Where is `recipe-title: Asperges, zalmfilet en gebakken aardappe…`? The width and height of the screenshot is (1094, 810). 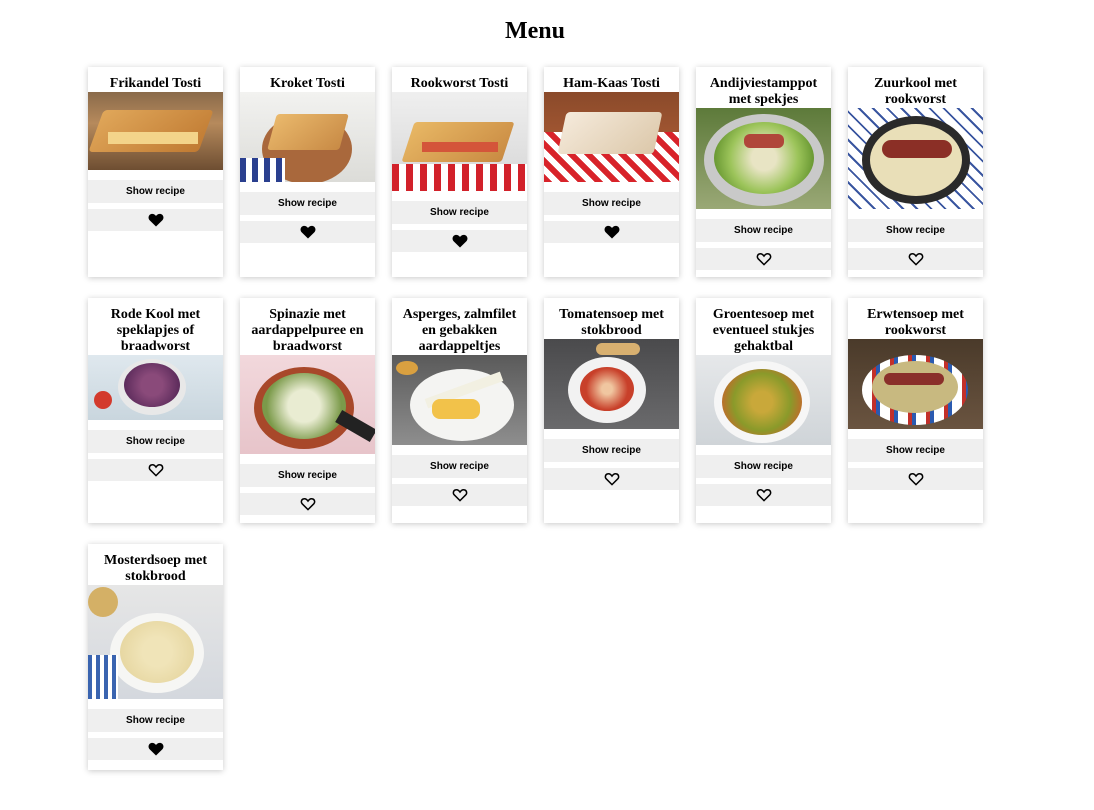 recipe-title: Asperges, zalmfilet en gebakken aardappe… is located at coordinates (459, 330).